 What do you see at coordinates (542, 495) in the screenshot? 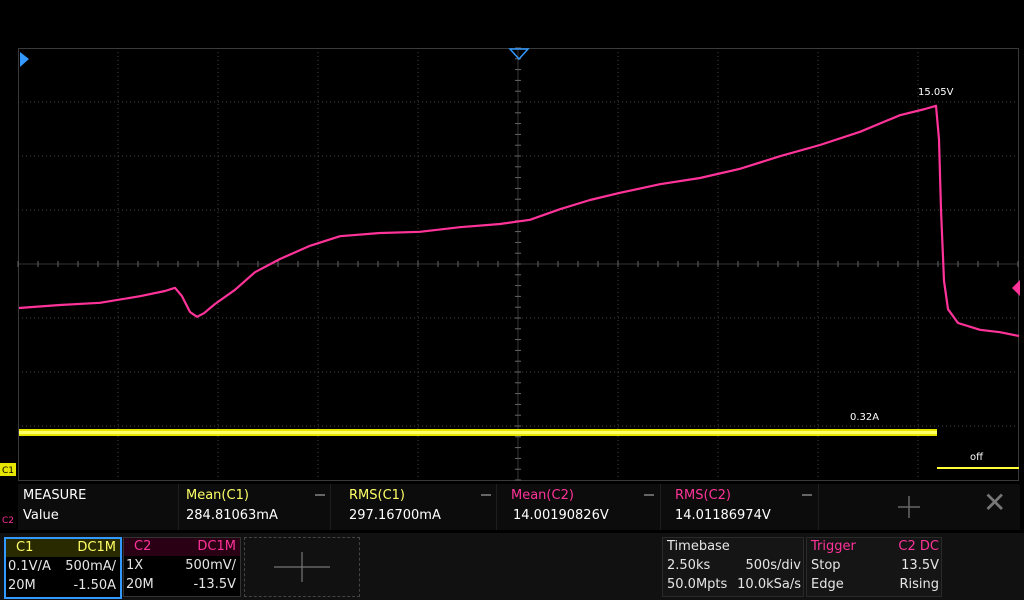
I see `measure-col-mean-c2: Mean(C2)` at bounding box center [542, 495].